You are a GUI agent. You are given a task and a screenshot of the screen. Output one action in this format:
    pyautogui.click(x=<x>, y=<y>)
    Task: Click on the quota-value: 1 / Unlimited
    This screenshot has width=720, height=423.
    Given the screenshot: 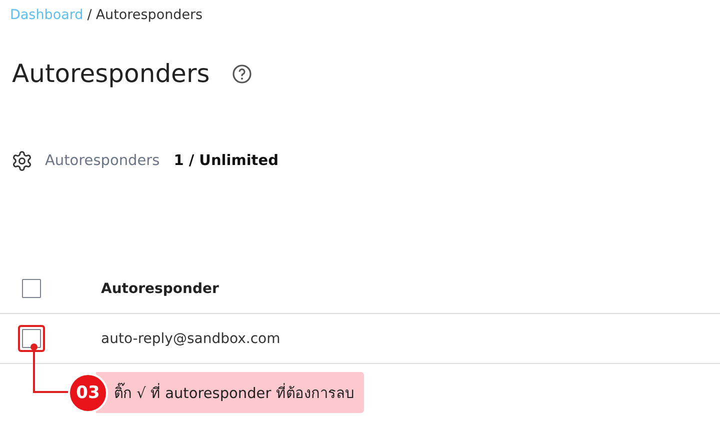 What is the action you would take?
    pyautogui.click(x=226, y=161)
    